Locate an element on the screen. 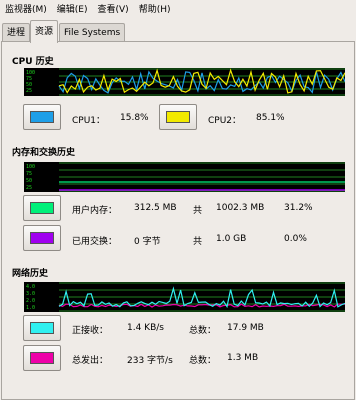 The width and height of the screenshot is (356, 400). swap-color-button is located at coordinates (42, 238).